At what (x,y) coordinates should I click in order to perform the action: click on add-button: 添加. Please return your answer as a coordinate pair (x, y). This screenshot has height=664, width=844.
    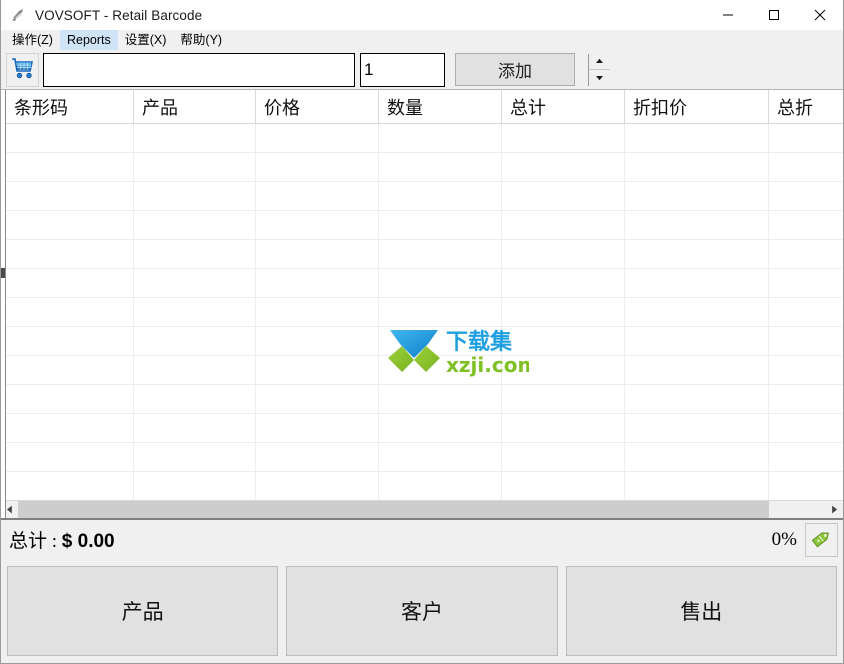
    Looking at the image, I should click on (515, 69).